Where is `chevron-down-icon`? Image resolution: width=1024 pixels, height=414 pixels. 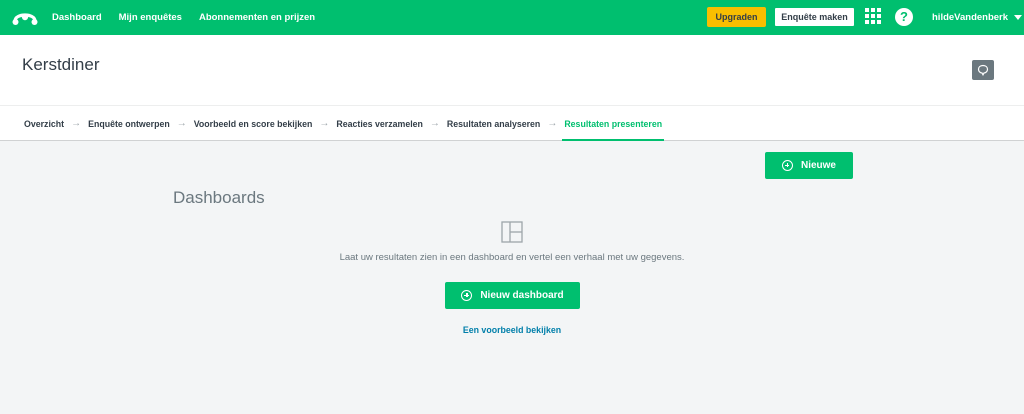 chevron-down-icon is located at coordinates (1018, 17).